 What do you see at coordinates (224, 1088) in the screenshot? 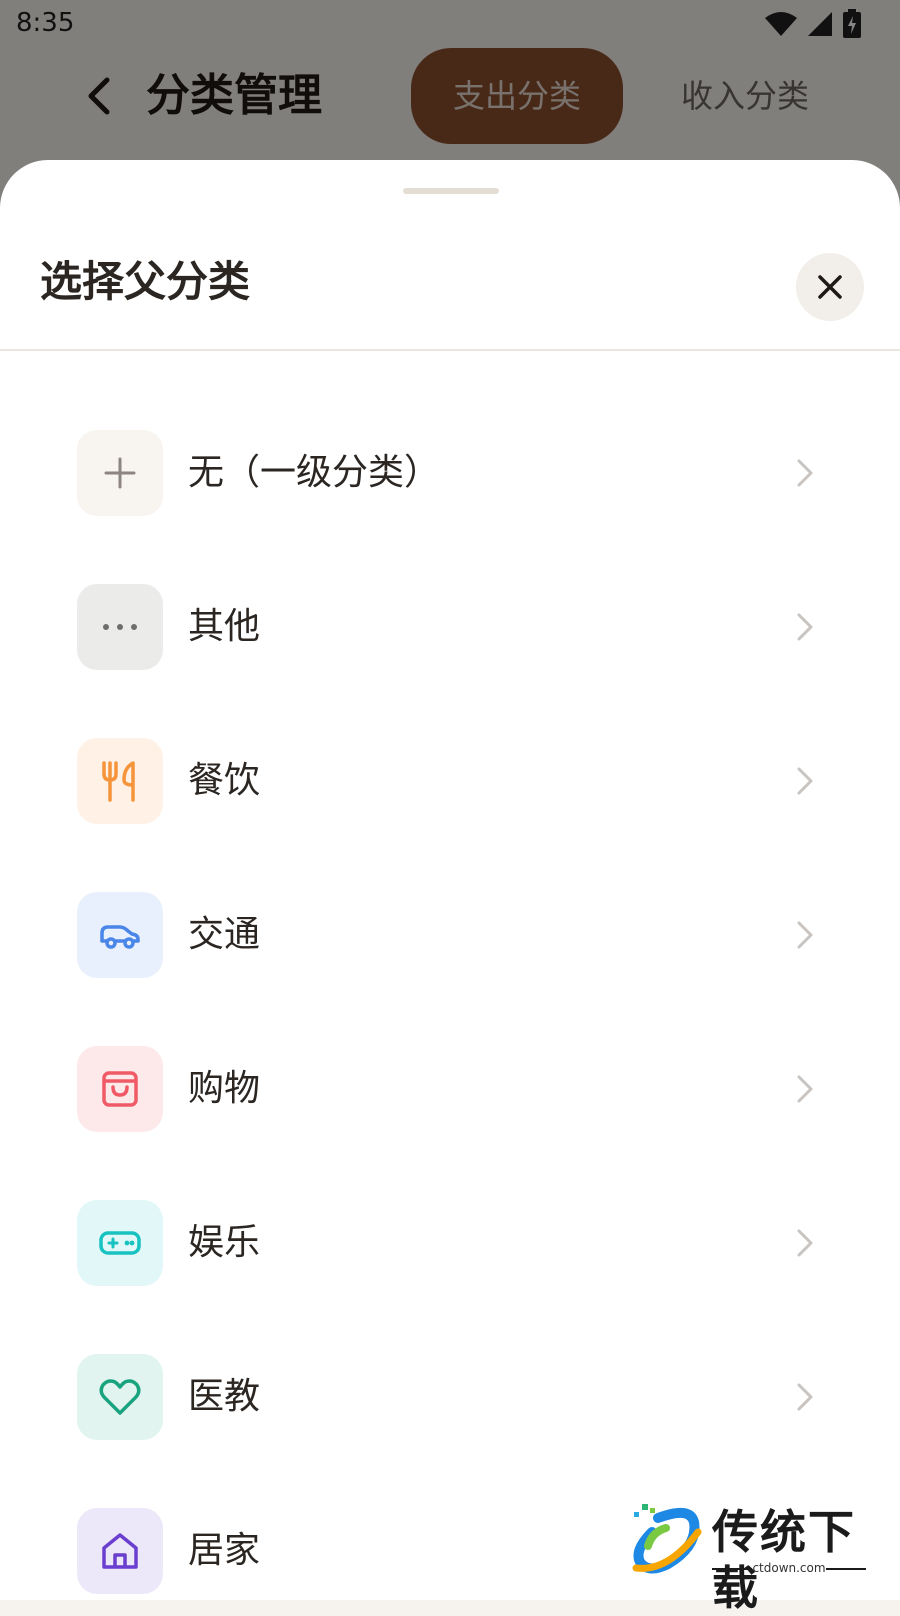
I see `category-label: 购物` at bounding box center [224, 1088].